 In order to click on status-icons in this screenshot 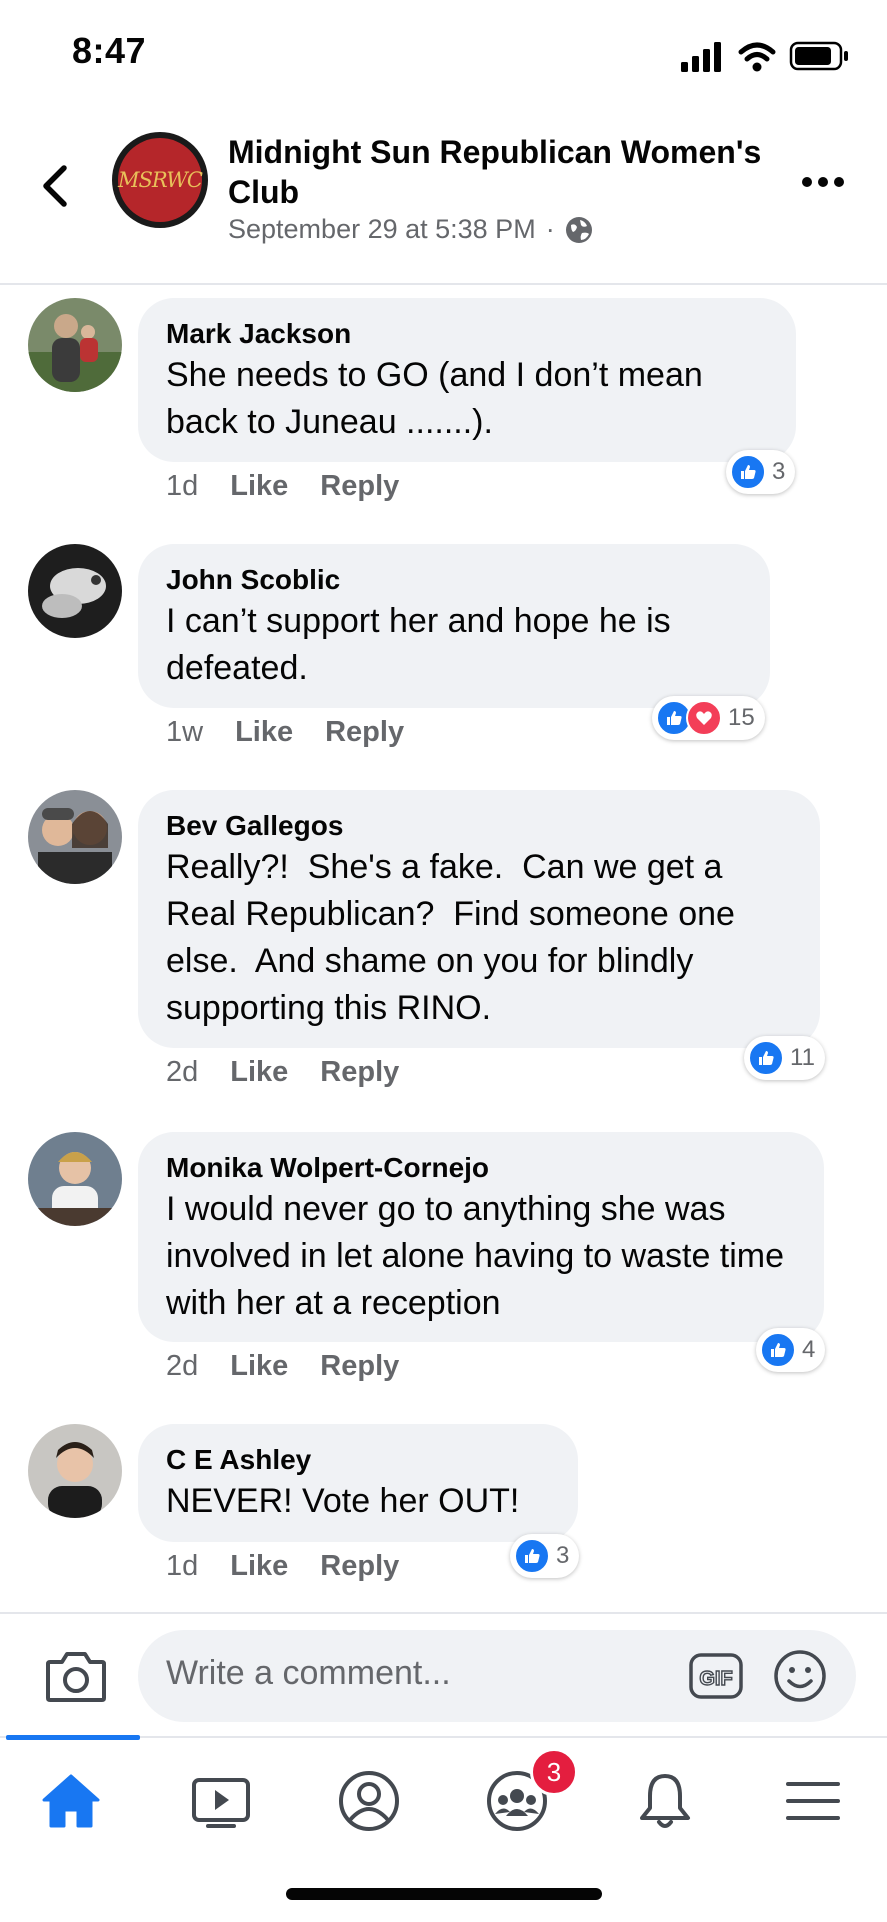, I will do `click(766, 56)`.